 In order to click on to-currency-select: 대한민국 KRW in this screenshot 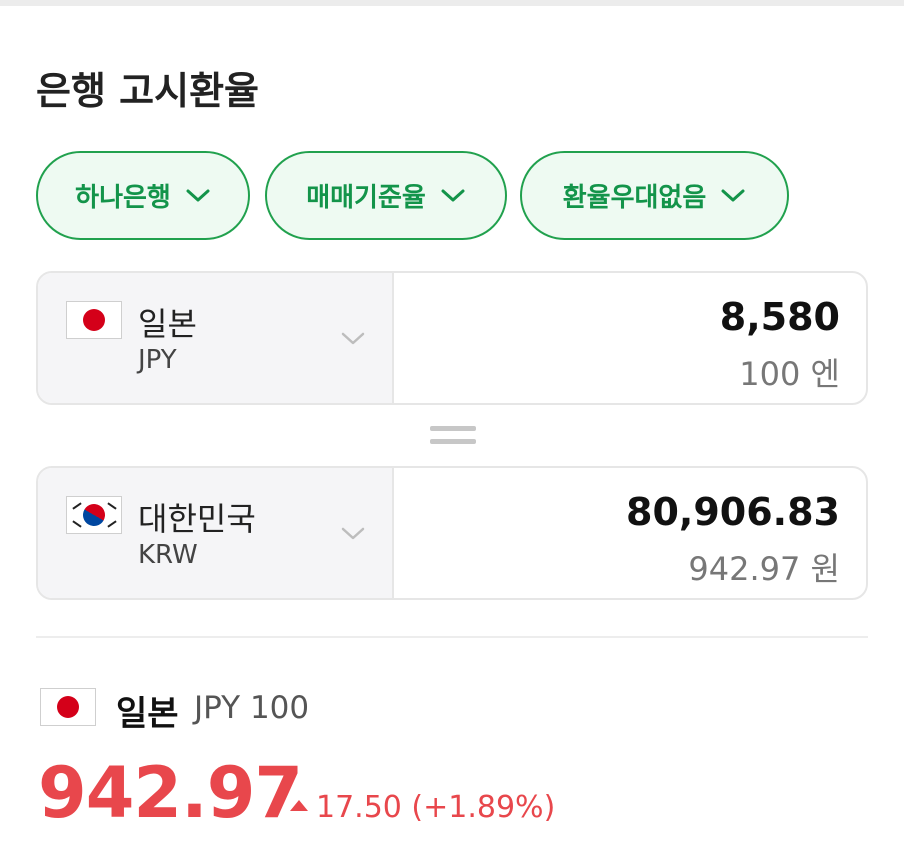, I will do `click(216, 533)`.